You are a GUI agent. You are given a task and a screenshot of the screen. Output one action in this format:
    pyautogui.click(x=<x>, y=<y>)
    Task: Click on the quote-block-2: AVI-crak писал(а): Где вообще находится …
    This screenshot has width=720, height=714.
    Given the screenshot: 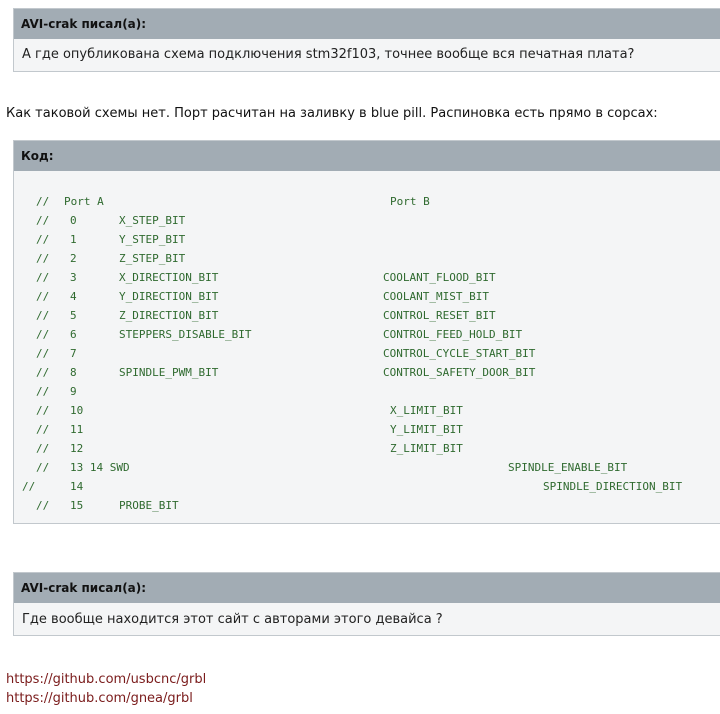 What is the action you would take?
    pyautogui.click(x=366, y=604)
    